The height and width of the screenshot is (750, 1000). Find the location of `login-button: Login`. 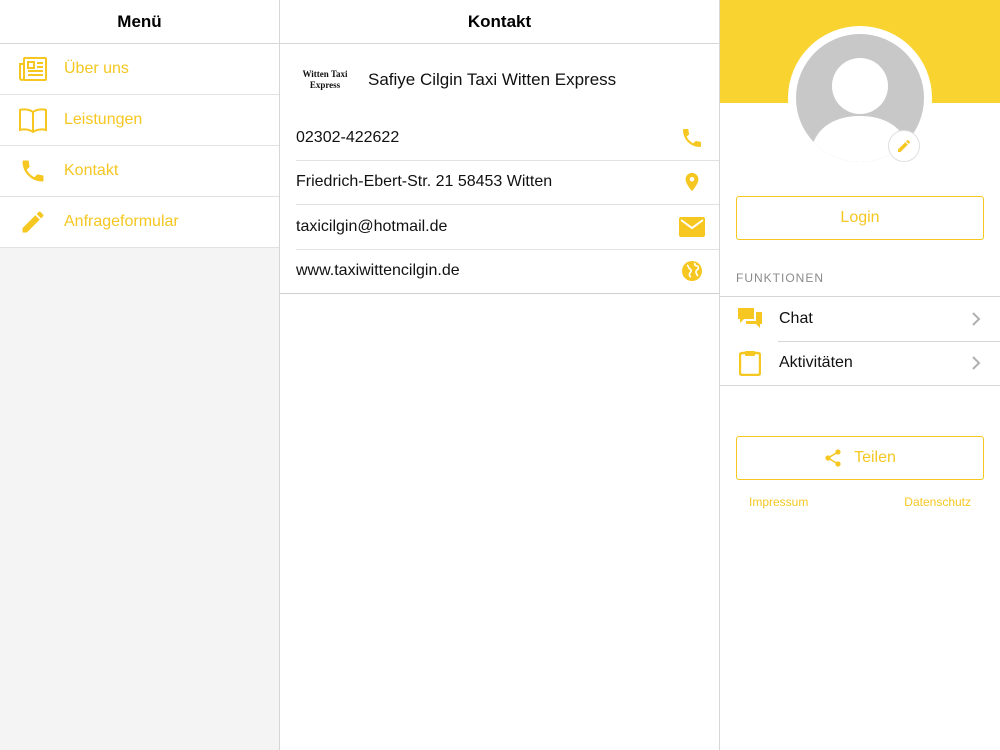

login-button: Login is located at coordinates (860, 218).